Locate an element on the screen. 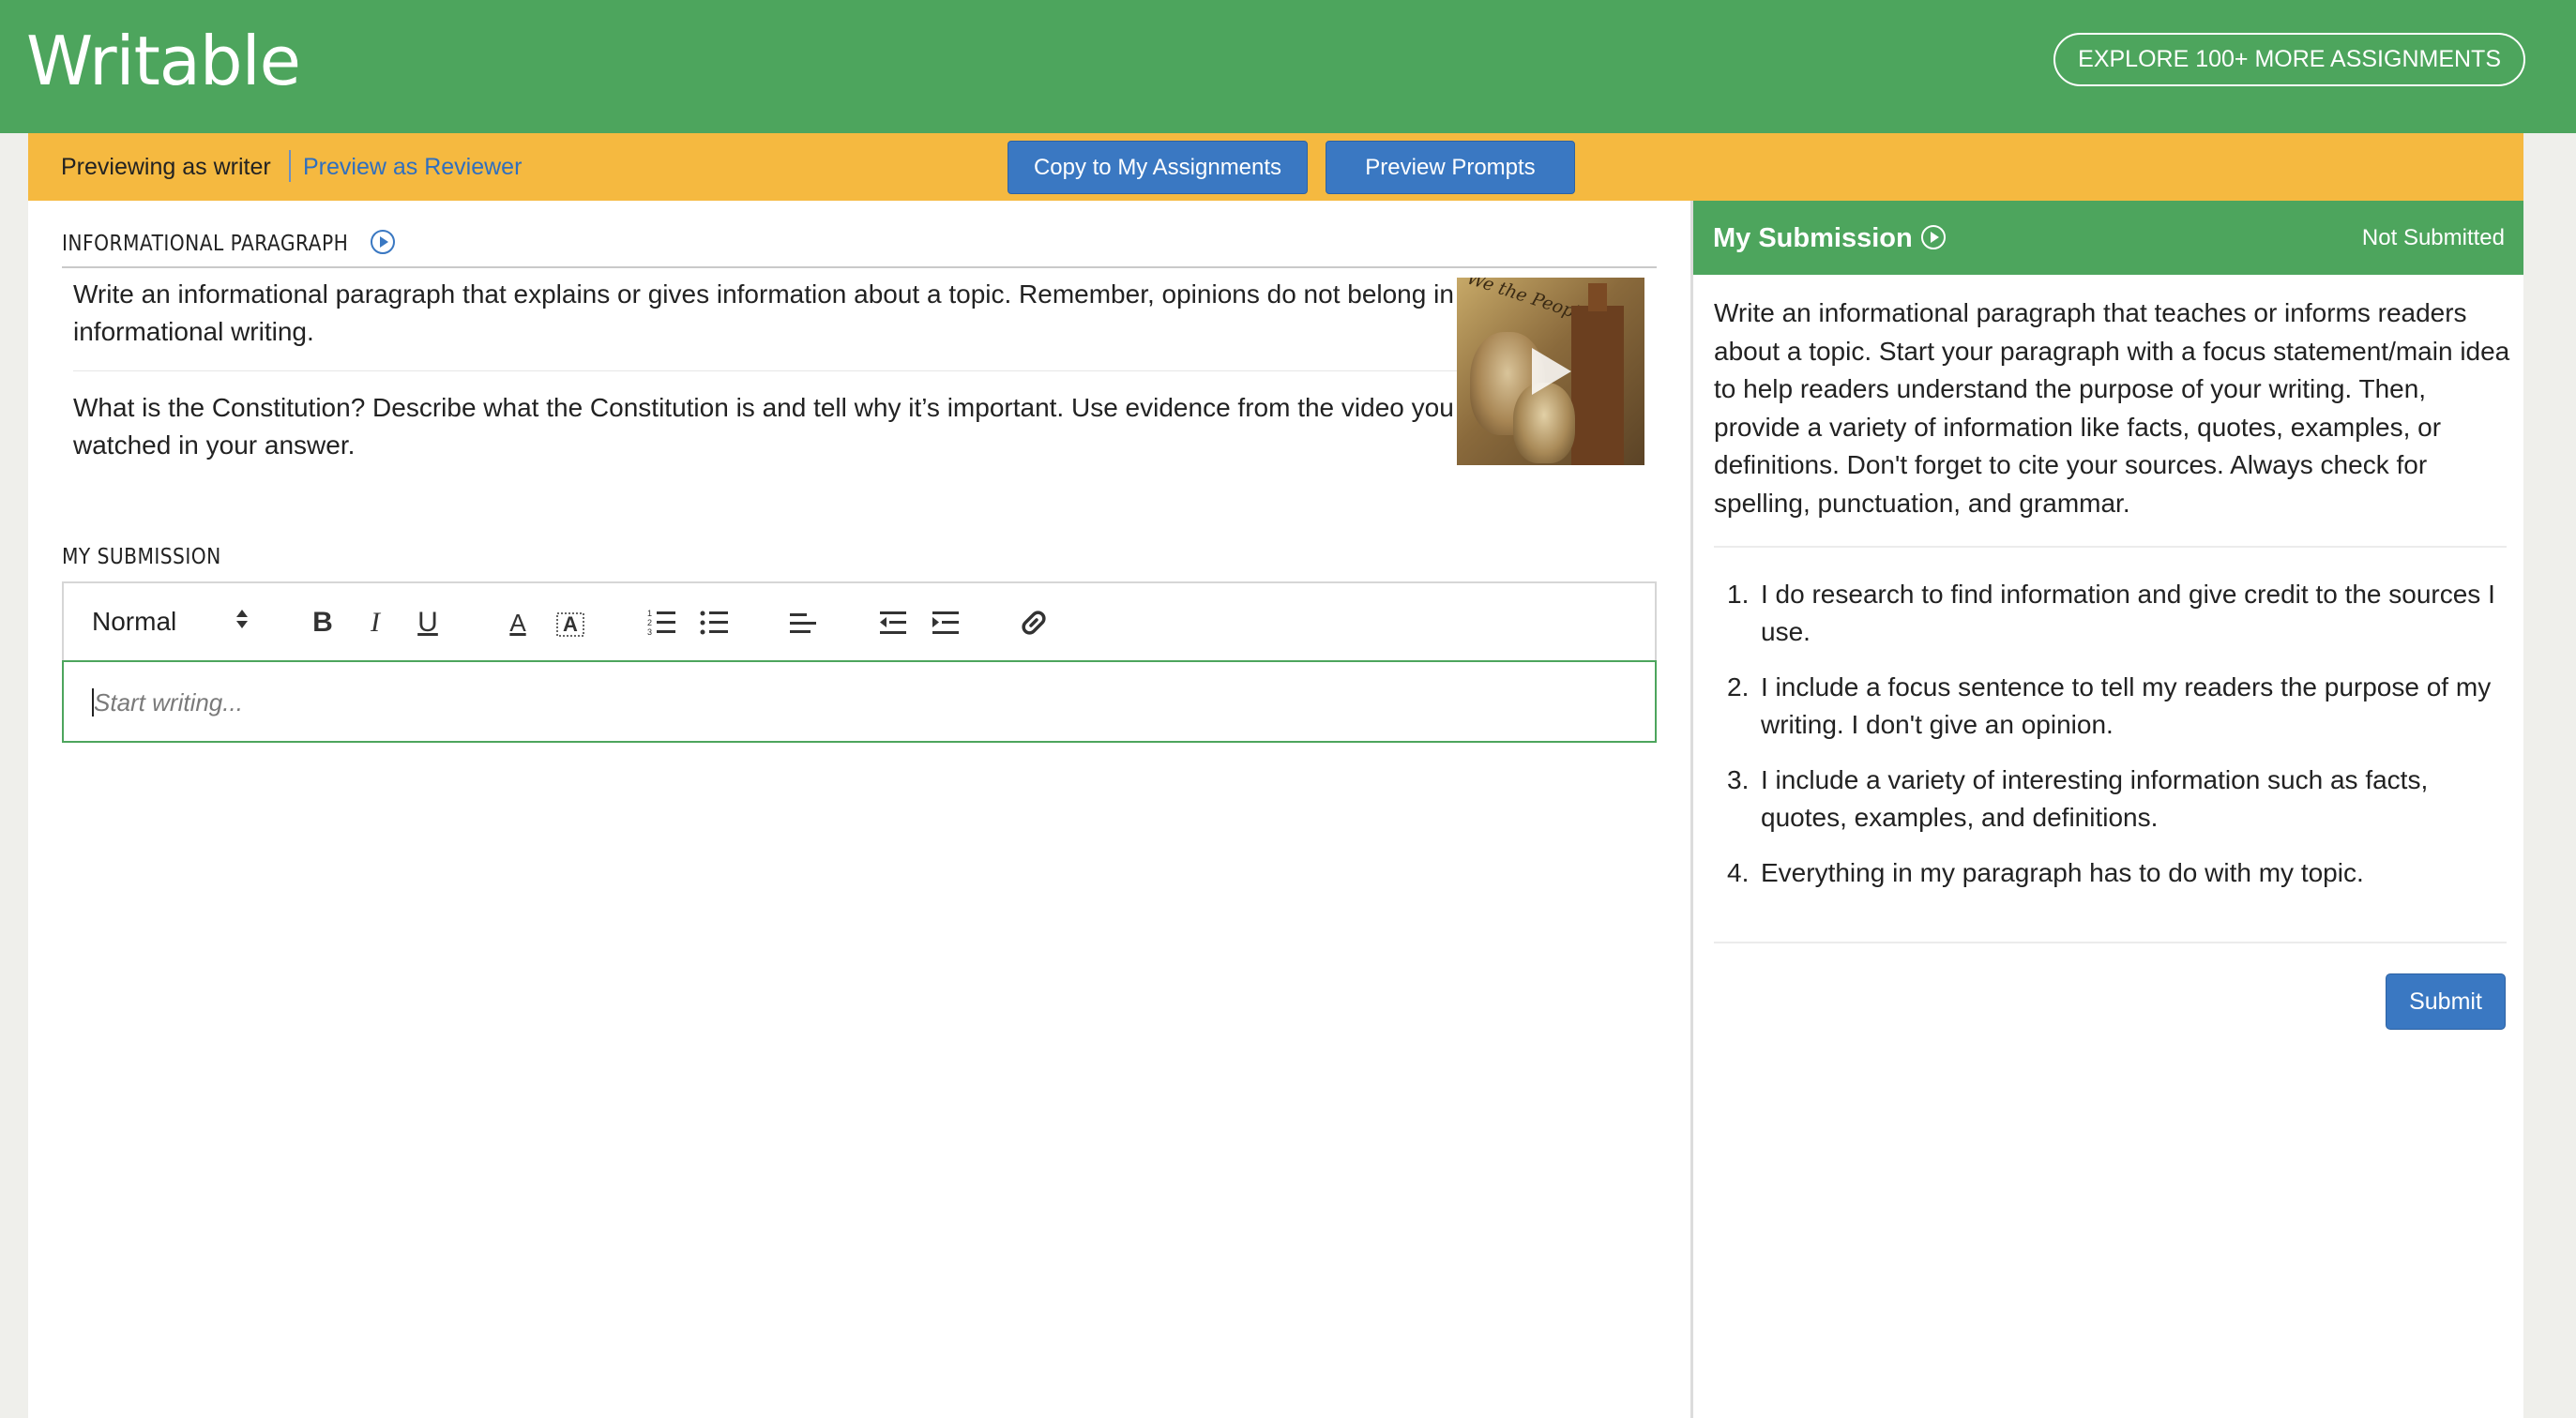 This screenshot has height=1418, width=2576. outdent-icon is located at coordinates (893, 623).